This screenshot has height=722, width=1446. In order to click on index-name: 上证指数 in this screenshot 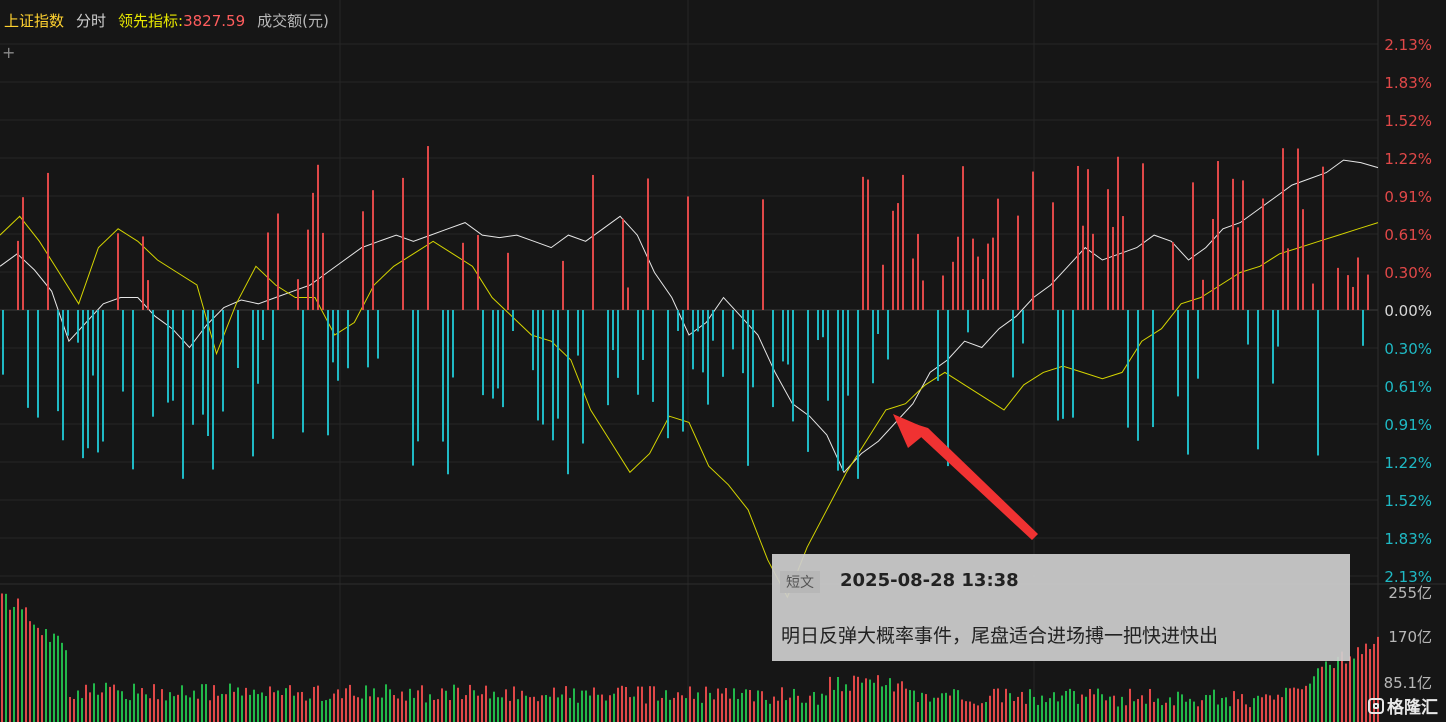, I will do `click(34, 22)`.